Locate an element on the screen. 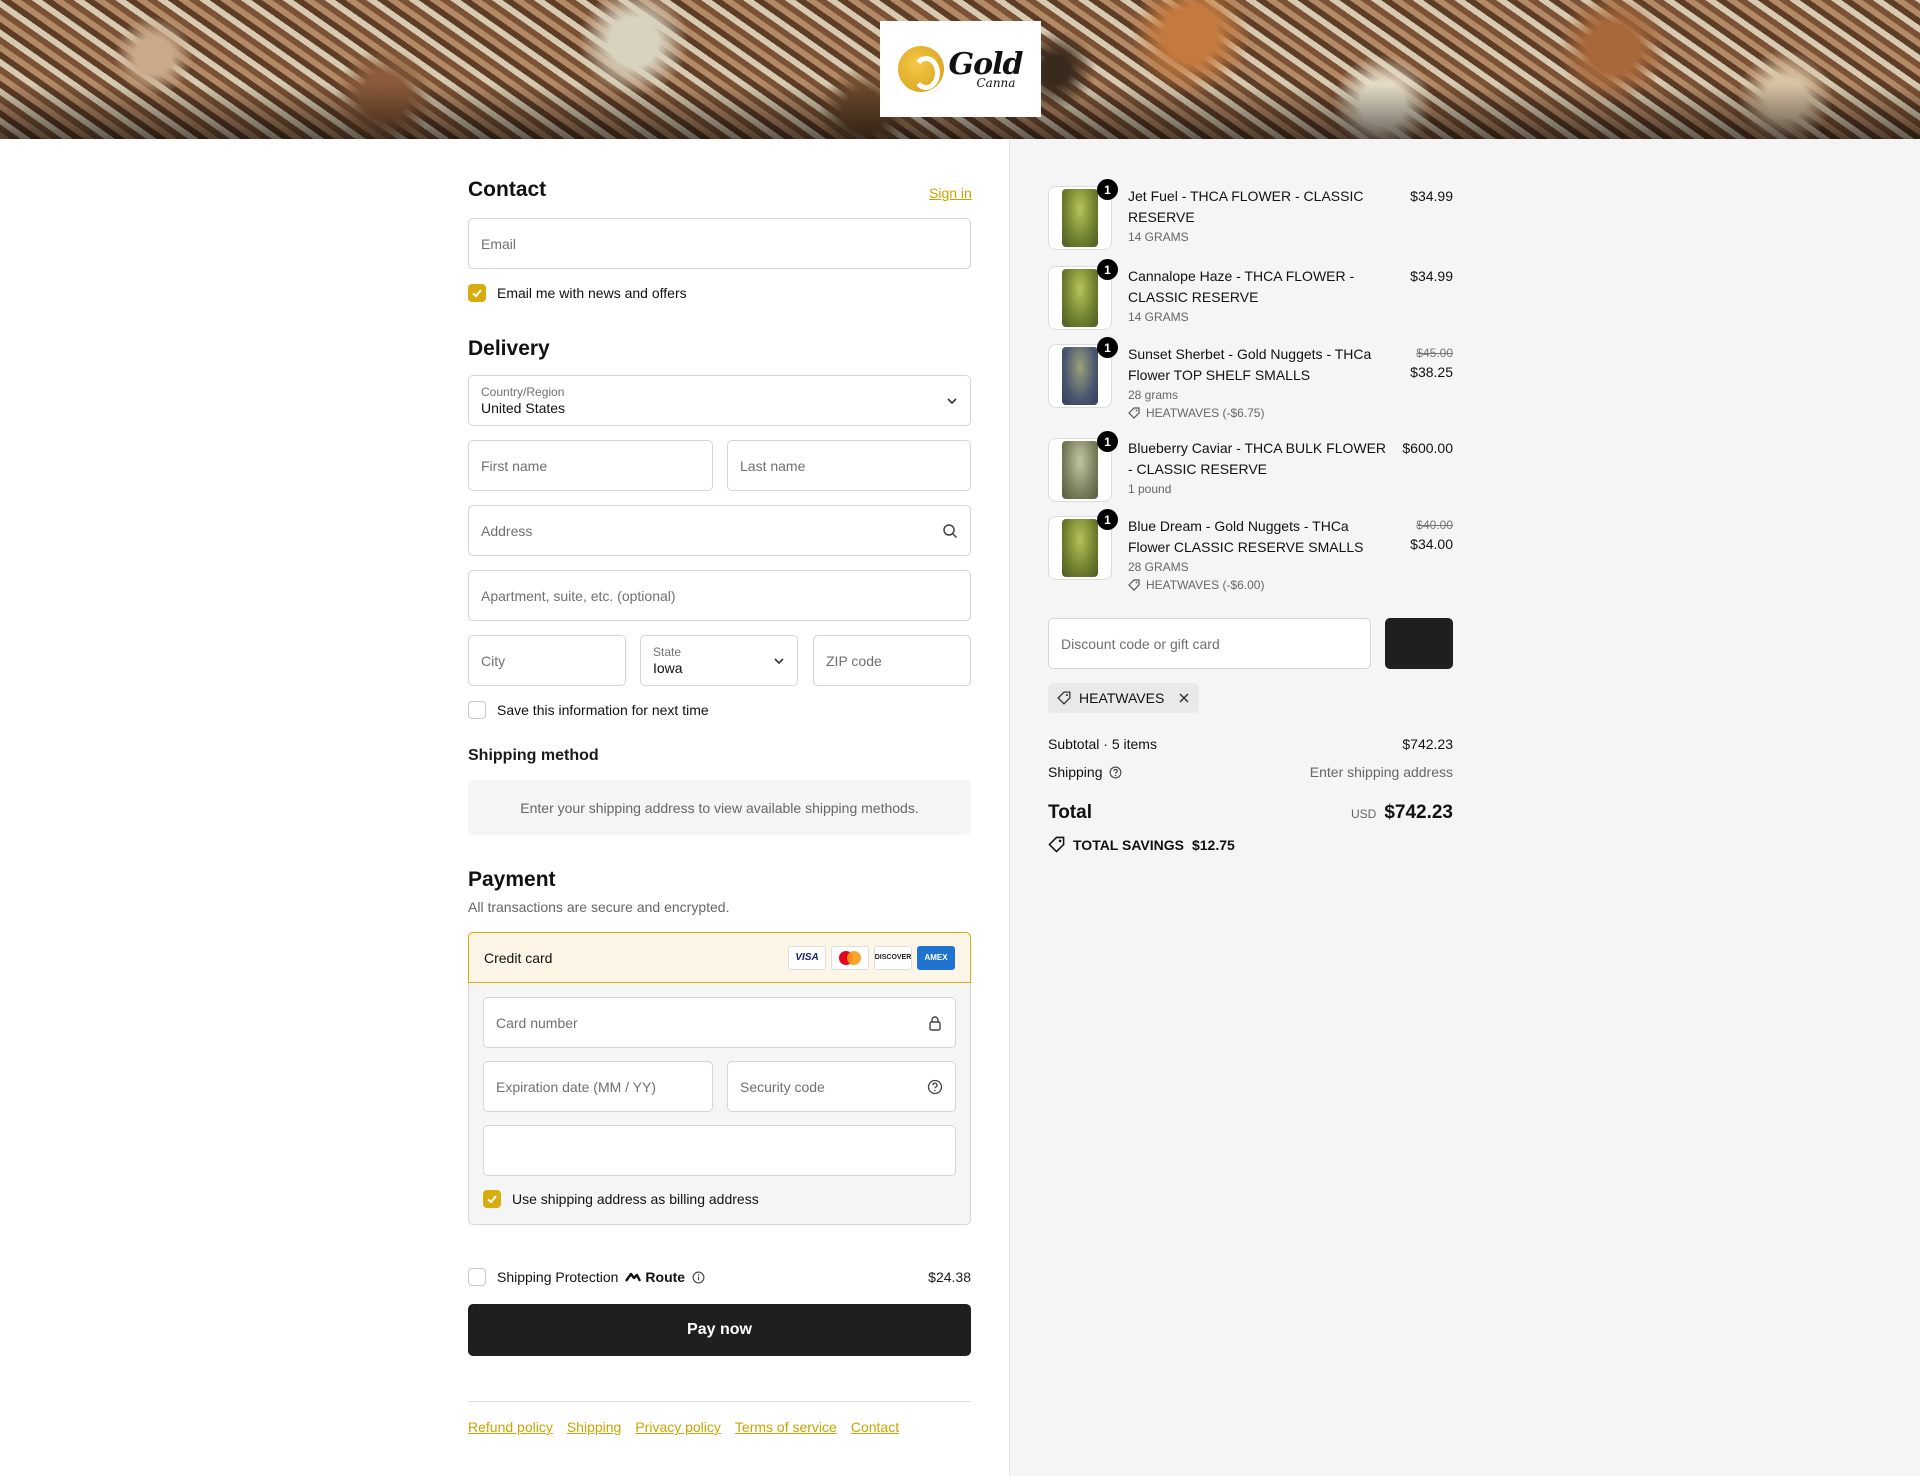 Image resolution: width=1920 pixels, height=1476 pixels. first-name-input: First name is located at coordinates (590, 465).